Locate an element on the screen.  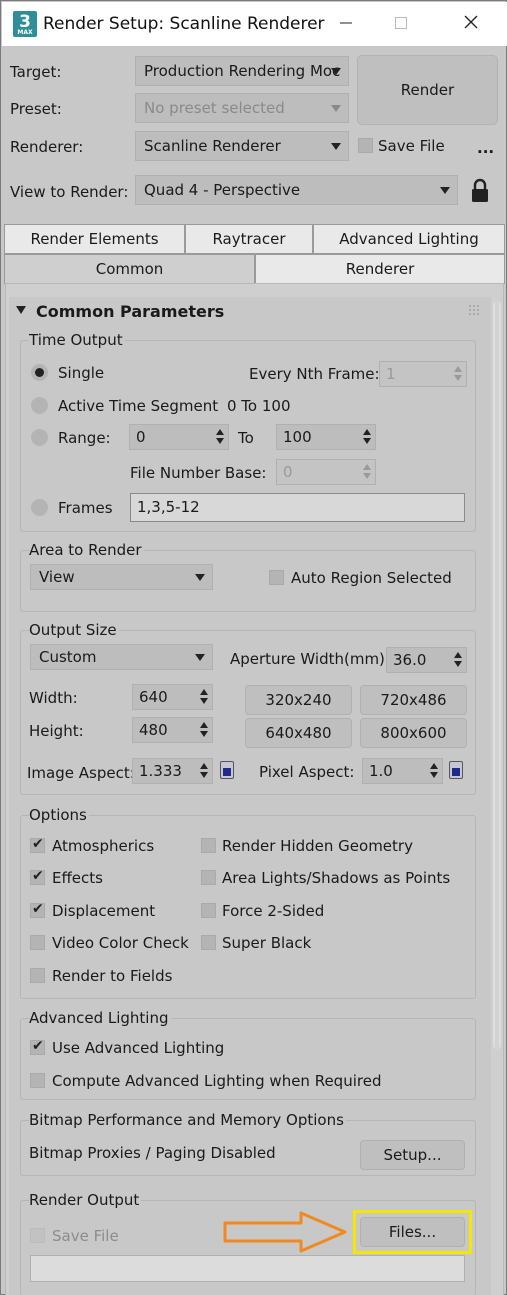
displacement-checkbox is located at coordinates (37, 909).